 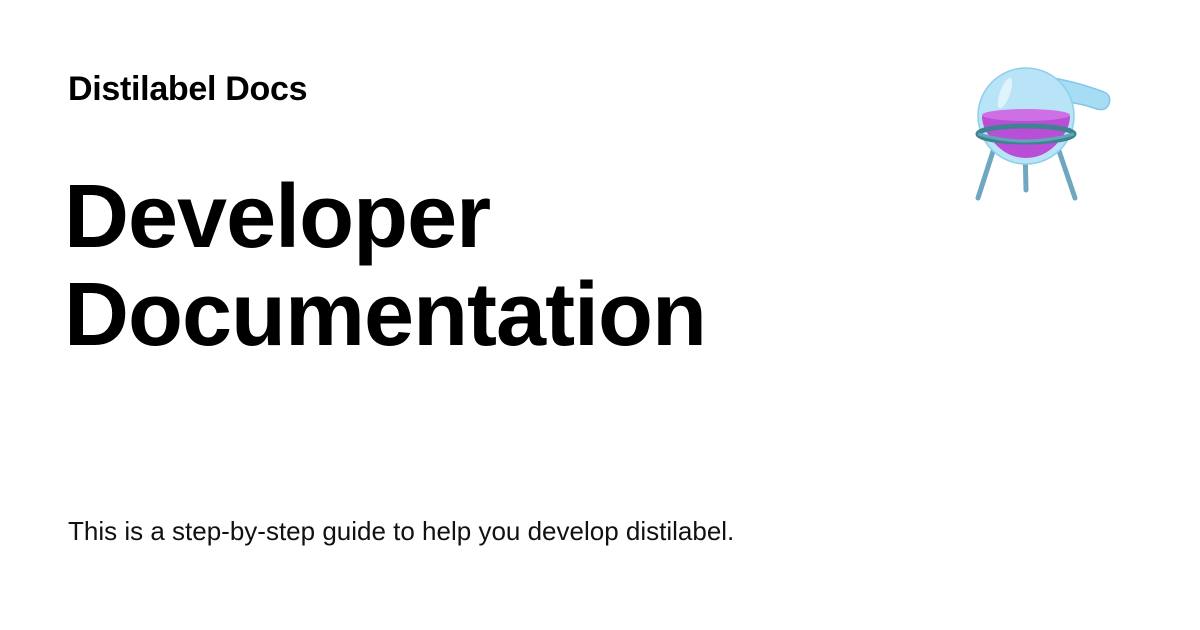 What do you see at coordinates (277, 217) in the screenshot?
I see `page-title-line-1: Developer` at bounding box center [277, 217].